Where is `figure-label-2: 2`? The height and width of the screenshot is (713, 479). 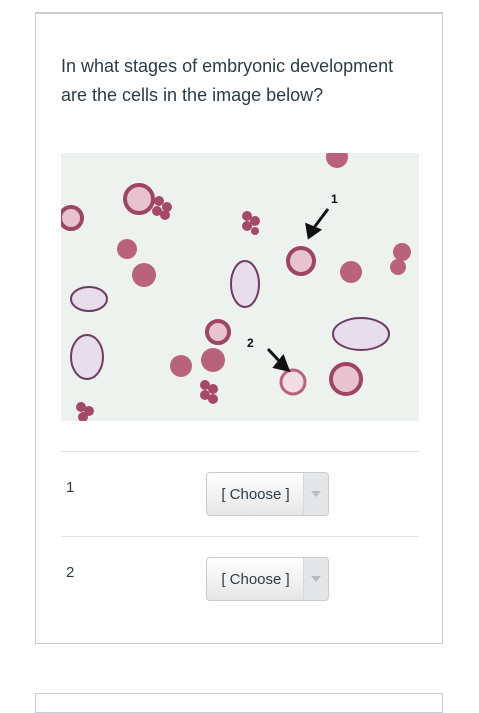 figure-label-2: 2 is located at coordinates (250, 343).